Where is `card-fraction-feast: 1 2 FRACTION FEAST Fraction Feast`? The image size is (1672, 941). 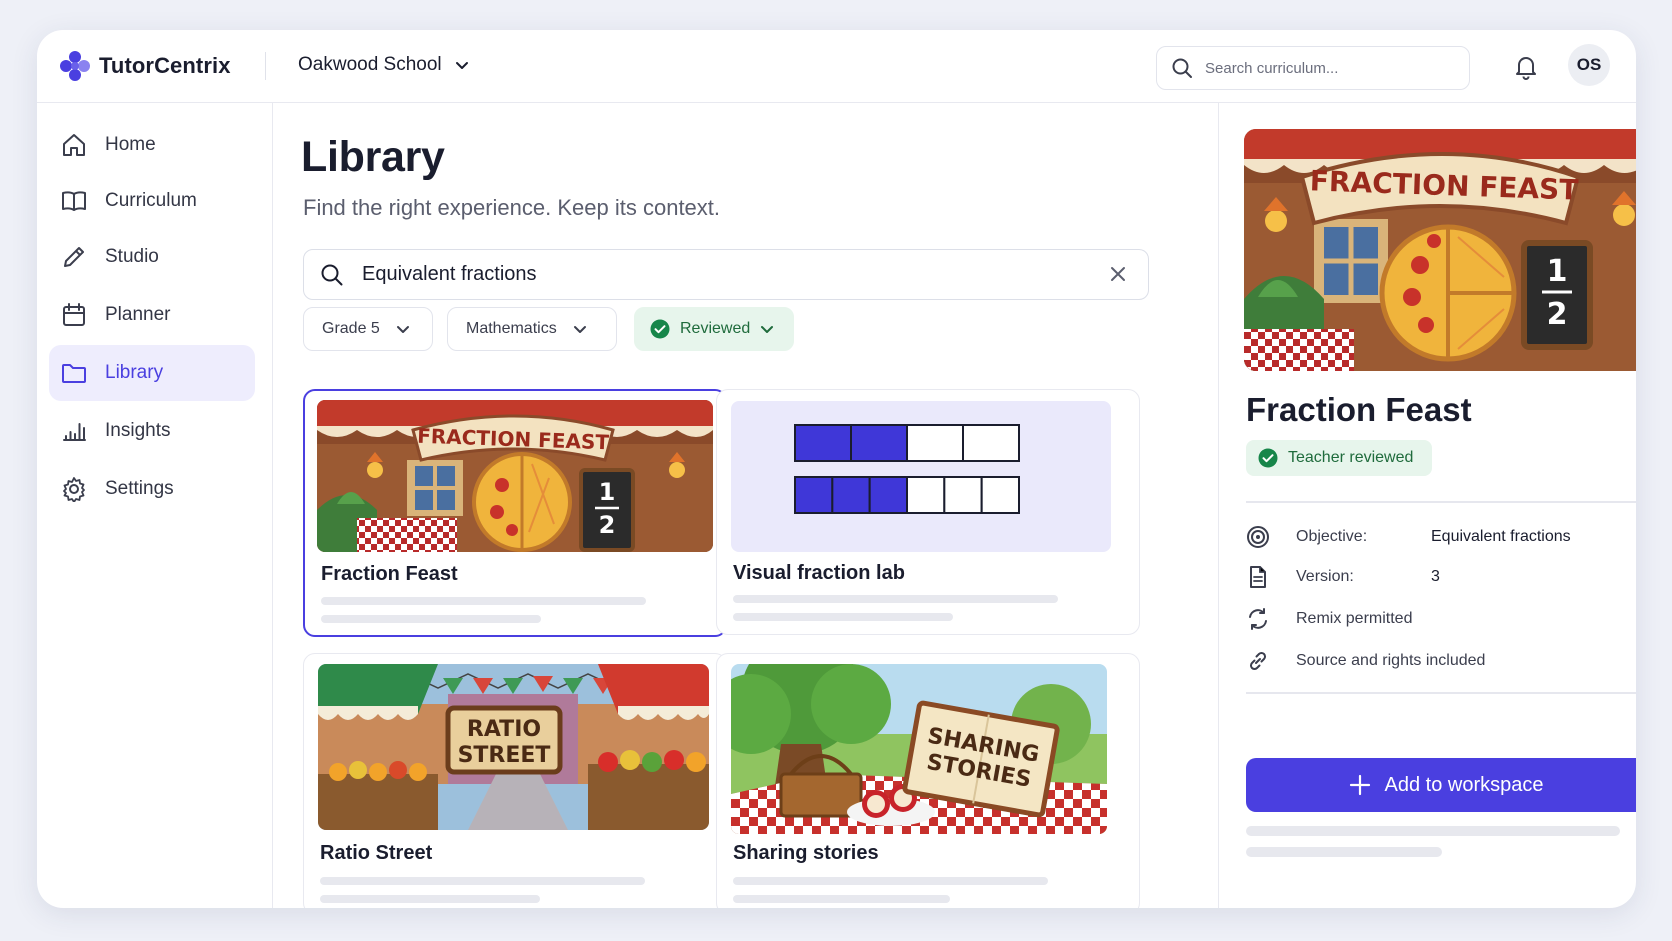
card-fraction-feast: 1 2 FRACTION FEAST Fraction Feast is located at coordinates (515, 513).